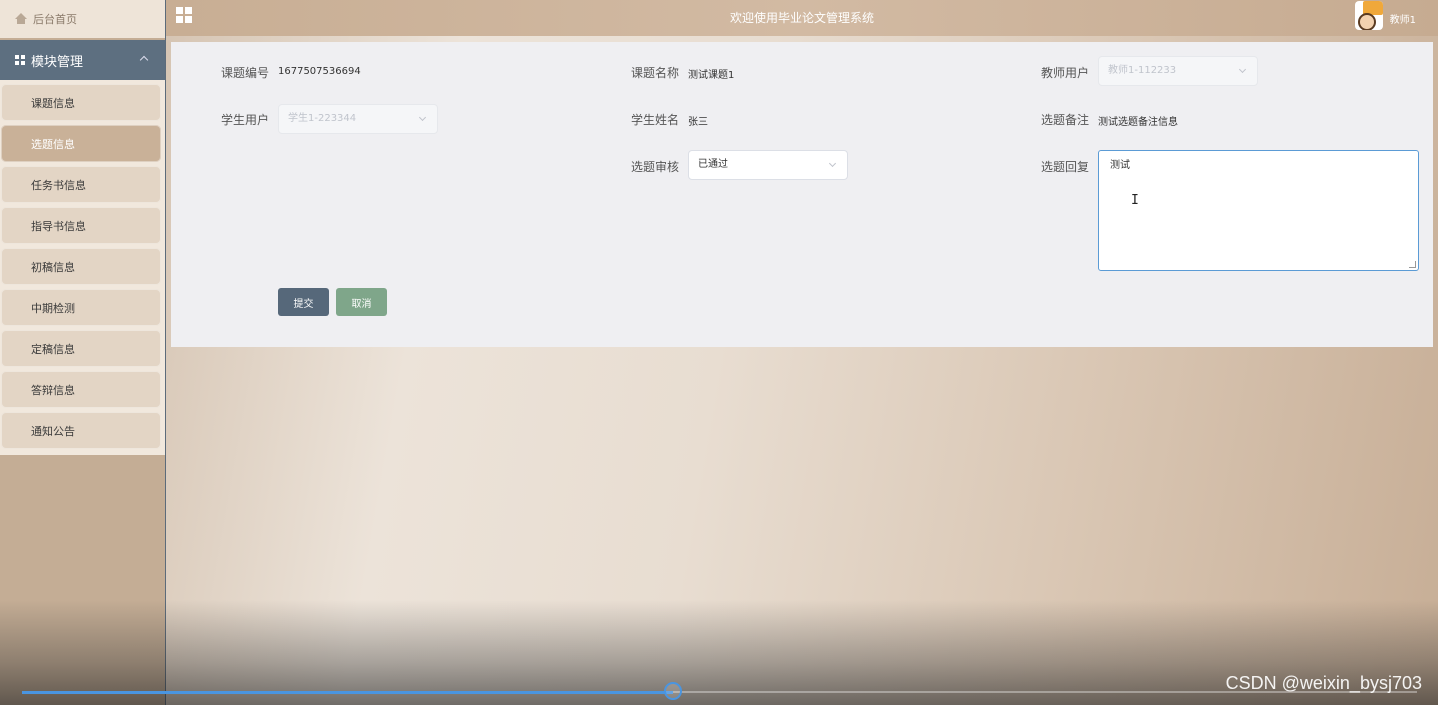 This screenshot has height=705, width=1438. What do you see at coordinates (698, 122) in the screenshot?
I see `student-name-value: 张三` at bounding box center [698, 122].